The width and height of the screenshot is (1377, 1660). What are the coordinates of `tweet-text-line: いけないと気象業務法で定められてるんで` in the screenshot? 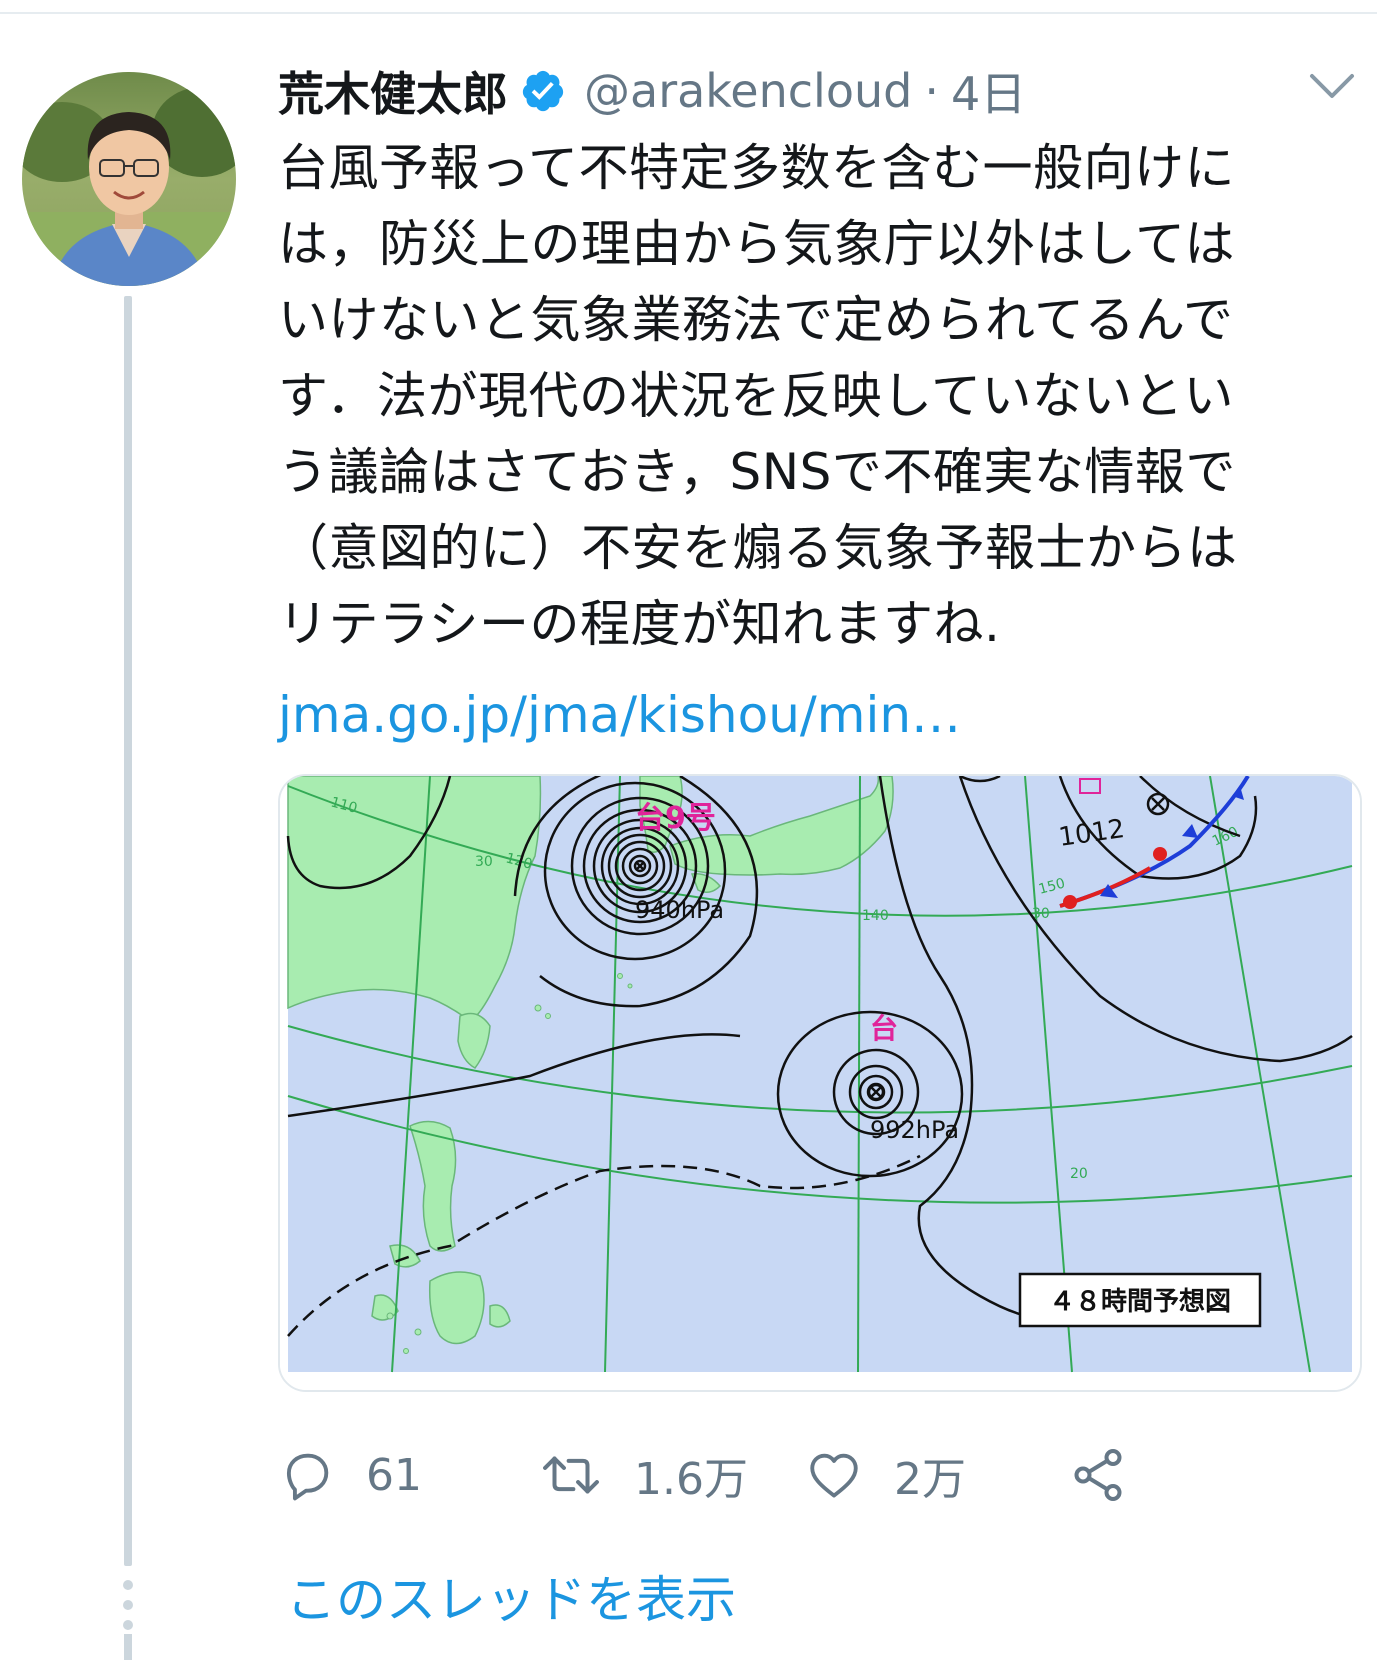 It's located at (756, 320).